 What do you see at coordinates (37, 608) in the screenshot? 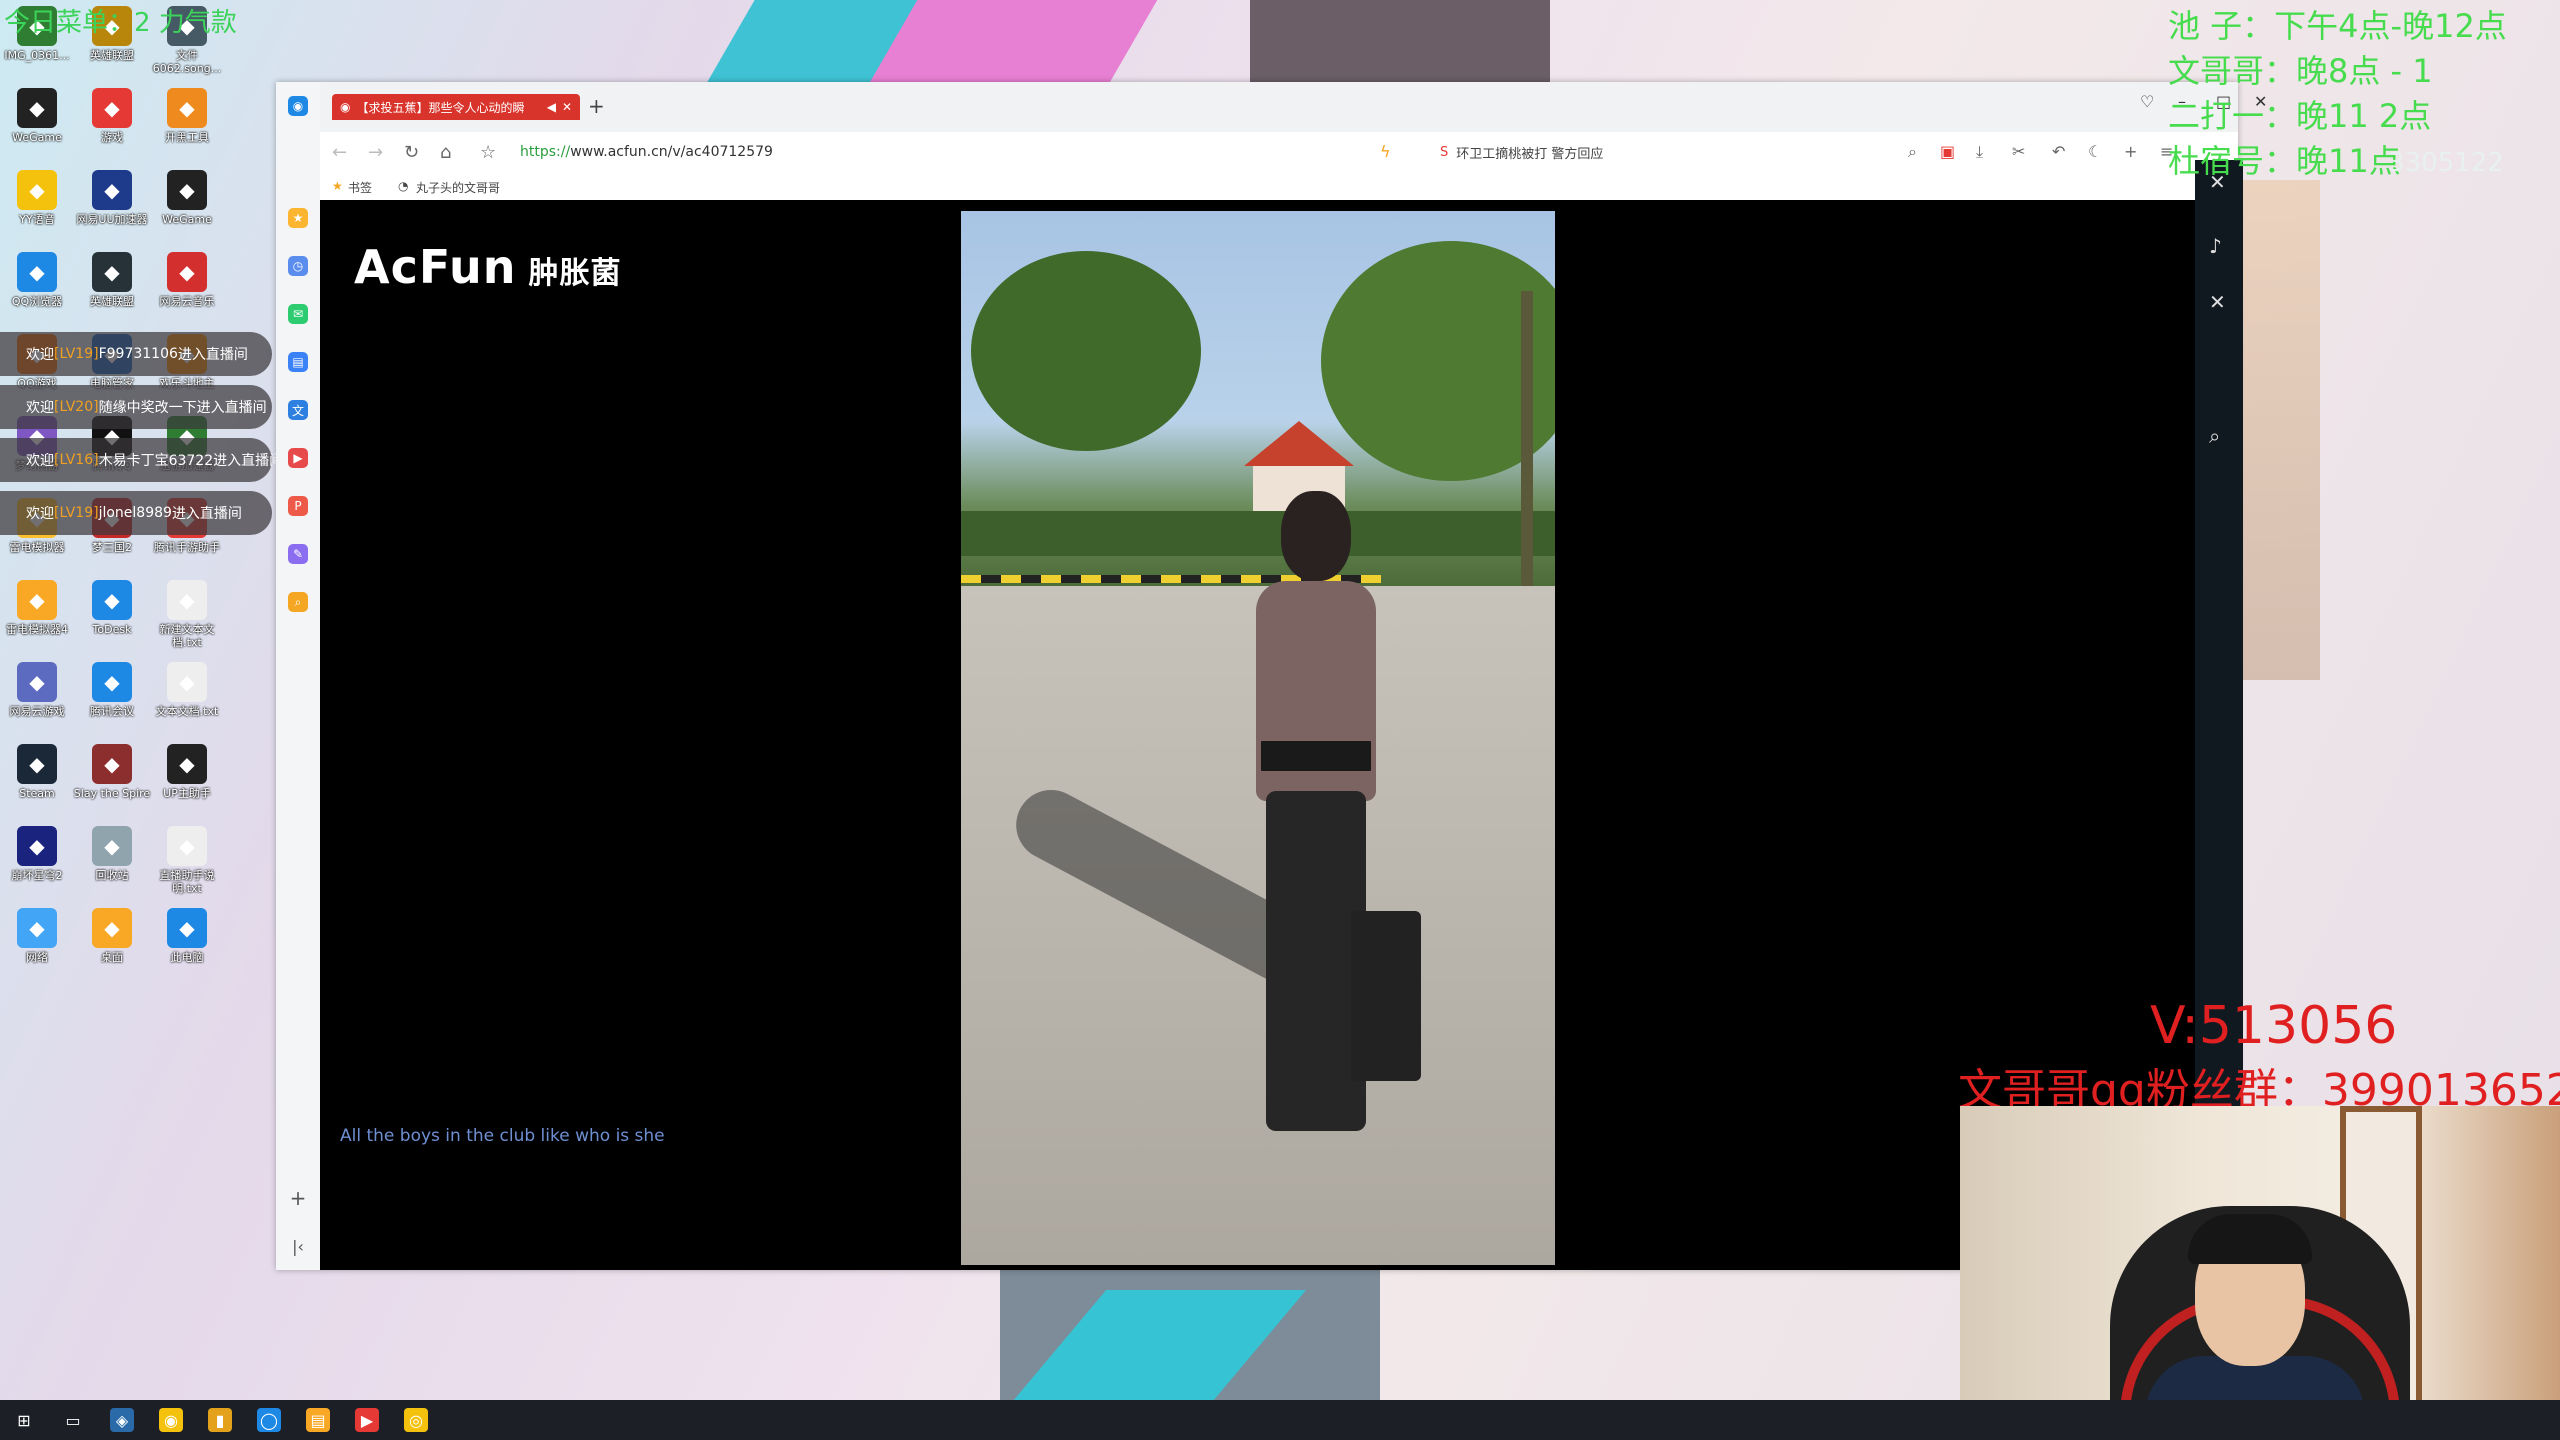
I see `desktop-icon: ◆ 雷电模拟器4` at bounding box center [37, 608].